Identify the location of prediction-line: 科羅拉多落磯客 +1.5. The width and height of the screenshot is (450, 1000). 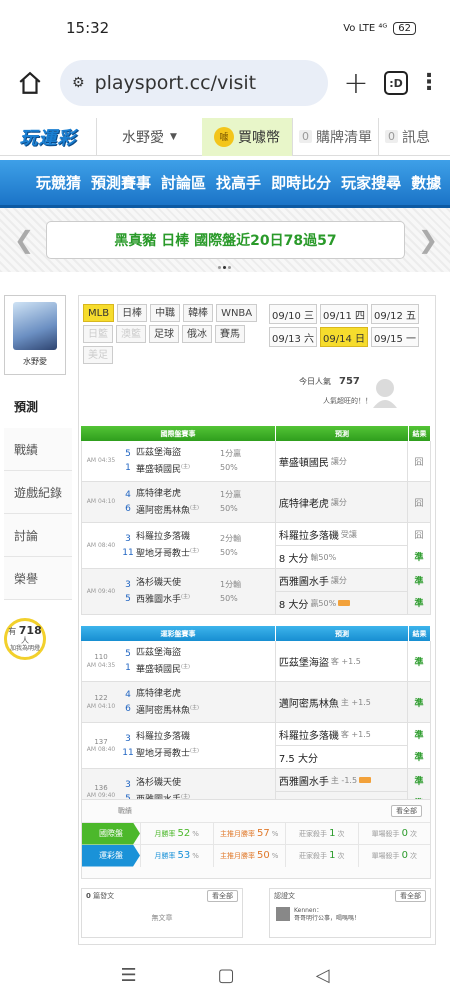
(341, 734).